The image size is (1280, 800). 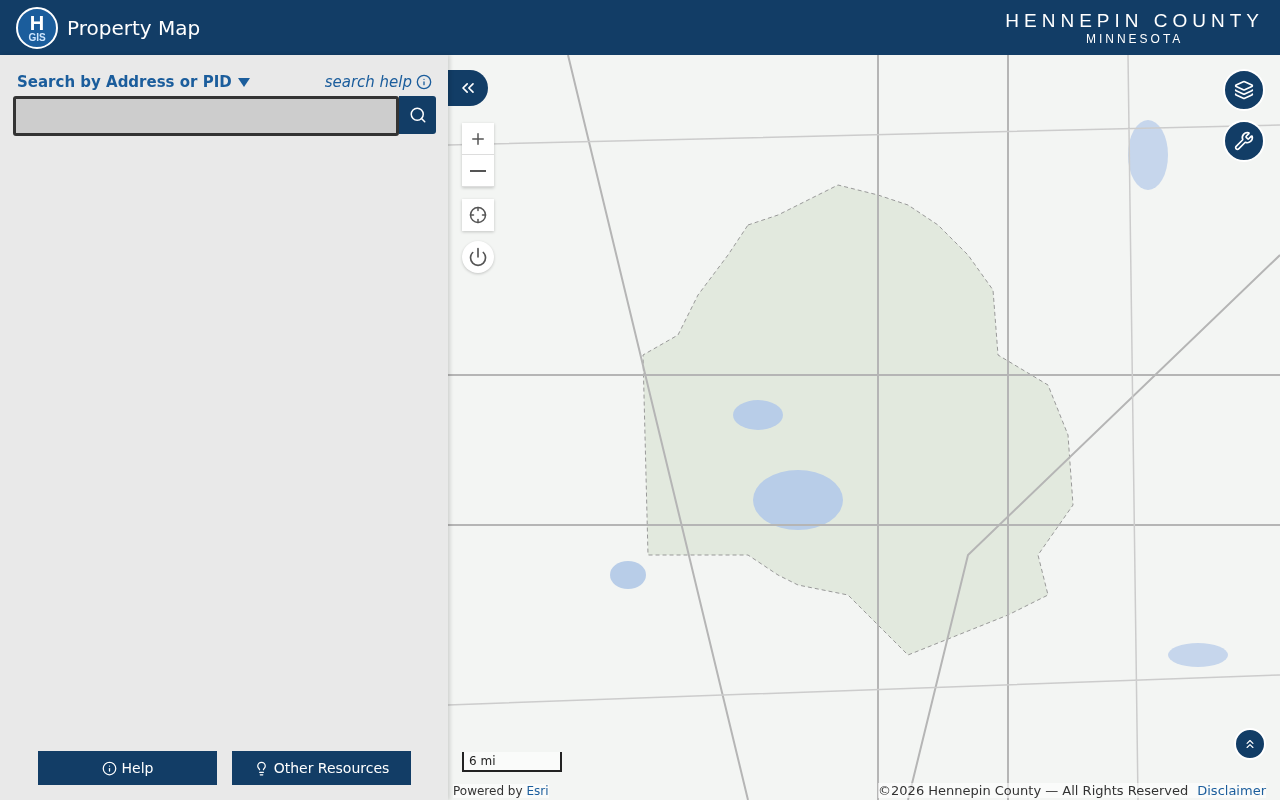 I want to click on brand-name: HENNEPIN COUNTY, so click(x=1134, y=20).